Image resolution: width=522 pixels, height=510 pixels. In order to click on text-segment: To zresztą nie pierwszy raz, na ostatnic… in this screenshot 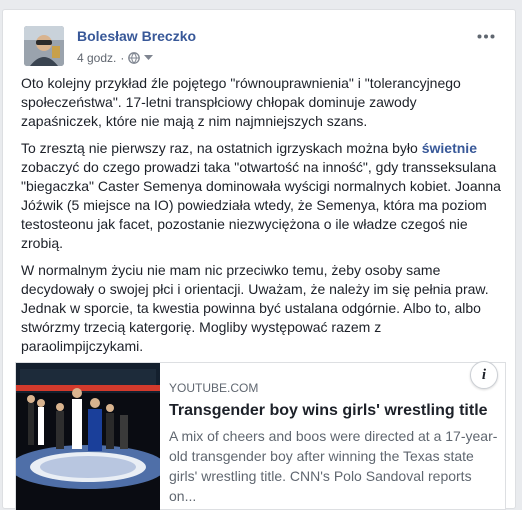, I will do `click(221, 148)`.